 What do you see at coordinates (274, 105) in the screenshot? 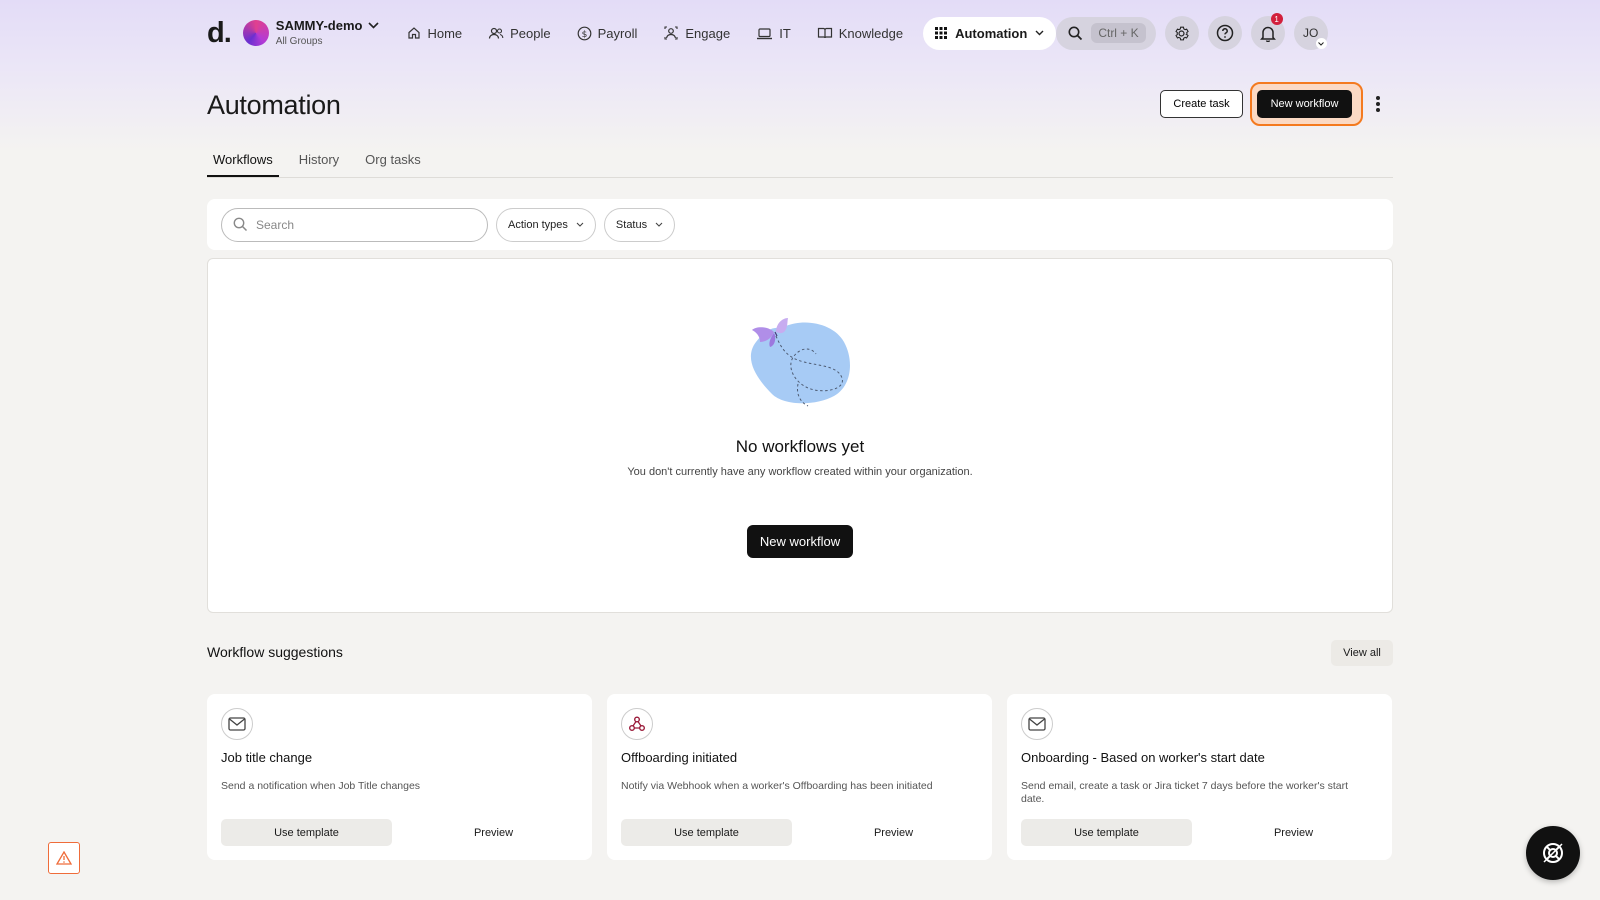
I see `page-title: Automation` at bounding box center [274, 105].